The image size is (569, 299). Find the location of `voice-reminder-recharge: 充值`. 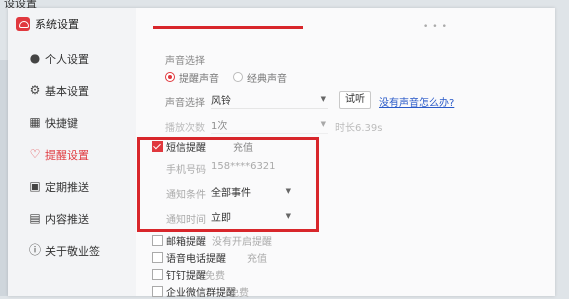

voice-reminder-recharge: 充值 is located at coordinates (257, 257).